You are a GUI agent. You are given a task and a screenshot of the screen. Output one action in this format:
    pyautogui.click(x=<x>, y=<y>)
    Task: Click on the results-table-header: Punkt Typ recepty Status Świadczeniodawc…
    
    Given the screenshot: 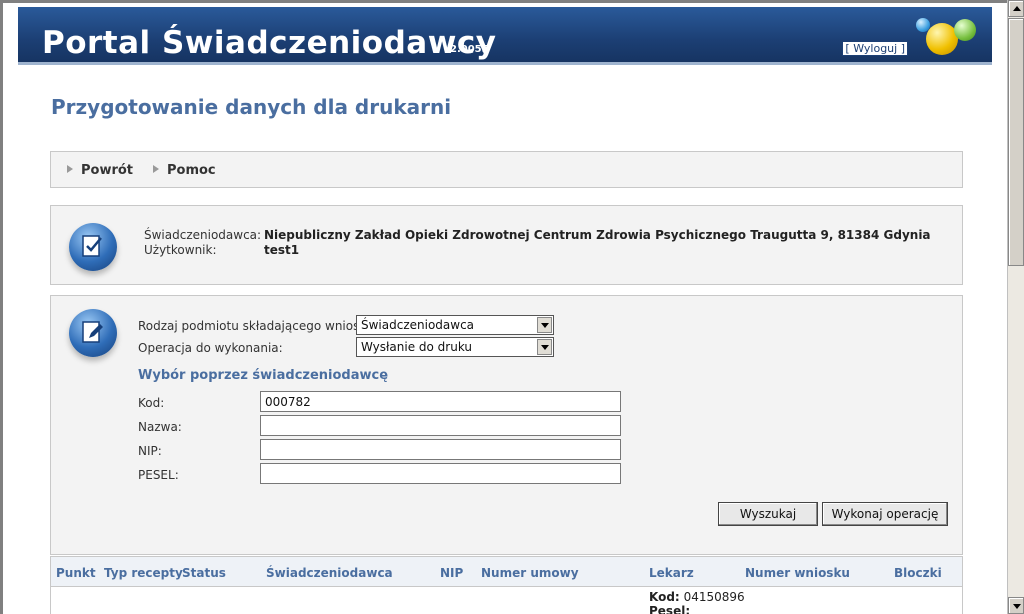 What is the action you would take?
    pyautogui.click(x=506, y=571)
    